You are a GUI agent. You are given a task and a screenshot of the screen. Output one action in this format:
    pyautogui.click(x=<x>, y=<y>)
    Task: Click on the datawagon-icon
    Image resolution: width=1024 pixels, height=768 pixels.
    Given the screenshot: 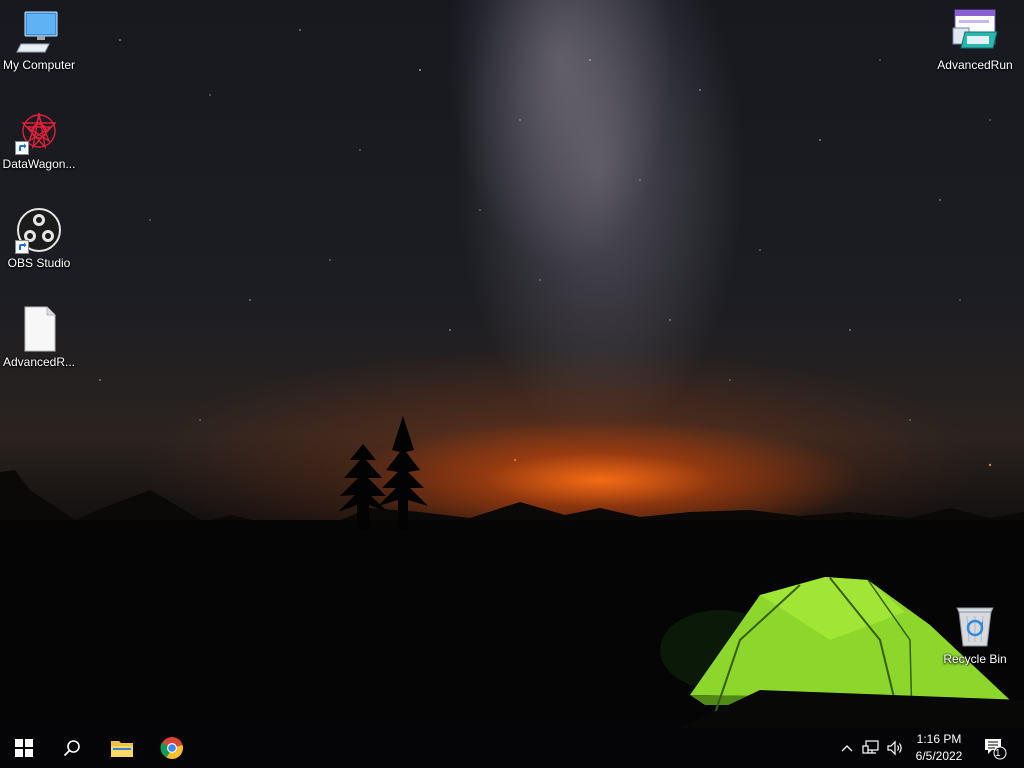 What is the action you would take?
    pyautogui.click(x=39, y=131)
    